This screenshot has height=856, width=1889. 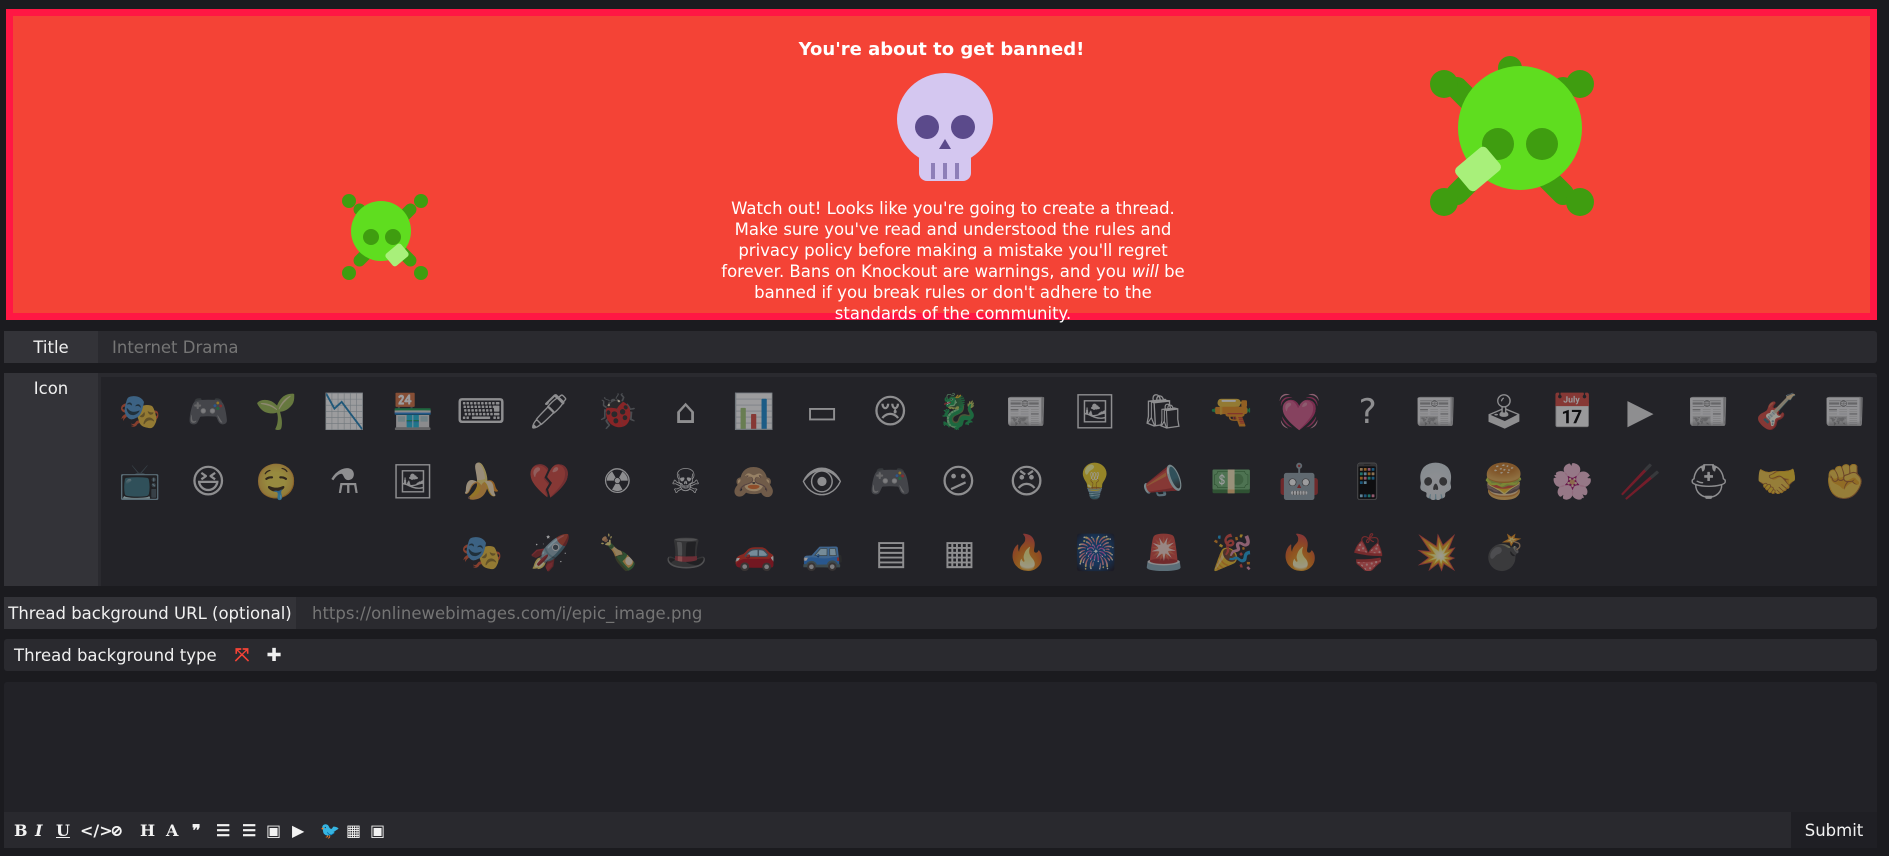 What do you see at coordinates (276, 482) in the screenshot?
I see `drooling-face-icon: 🤤` at bounding box center [276, 482].